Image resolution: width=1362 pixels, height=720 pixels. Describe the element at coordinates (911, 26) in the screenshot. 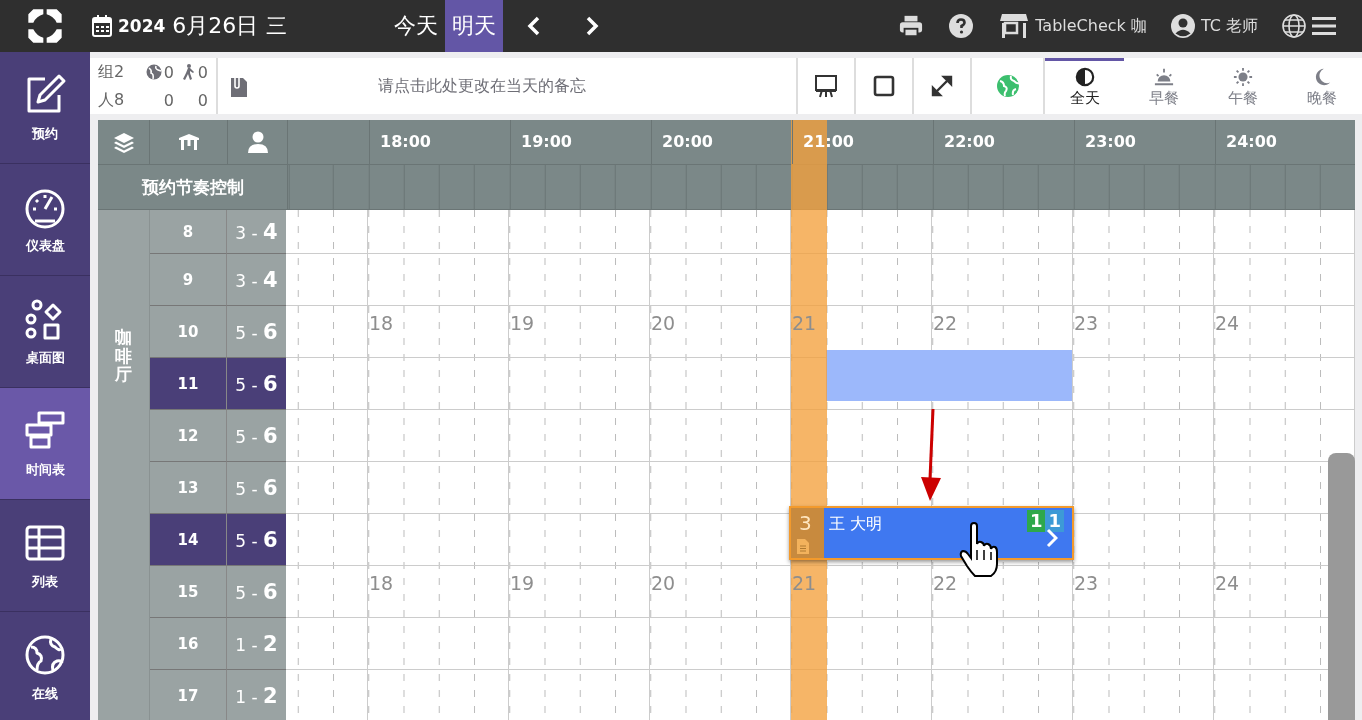

I see `print-icon` at that location.